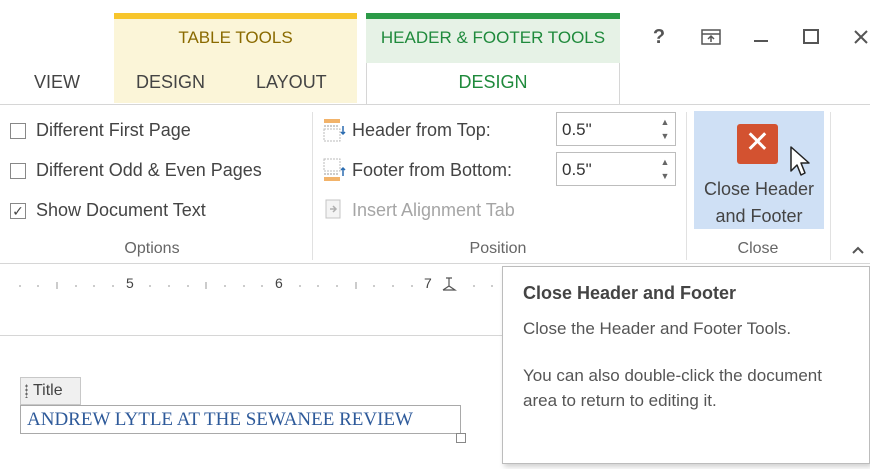 The width and height of the screenshot is (870, 469). Describe the element at coordinates (421, 129) in the screenshot. I see `header-from-top-label: Header from Top:` at that location.